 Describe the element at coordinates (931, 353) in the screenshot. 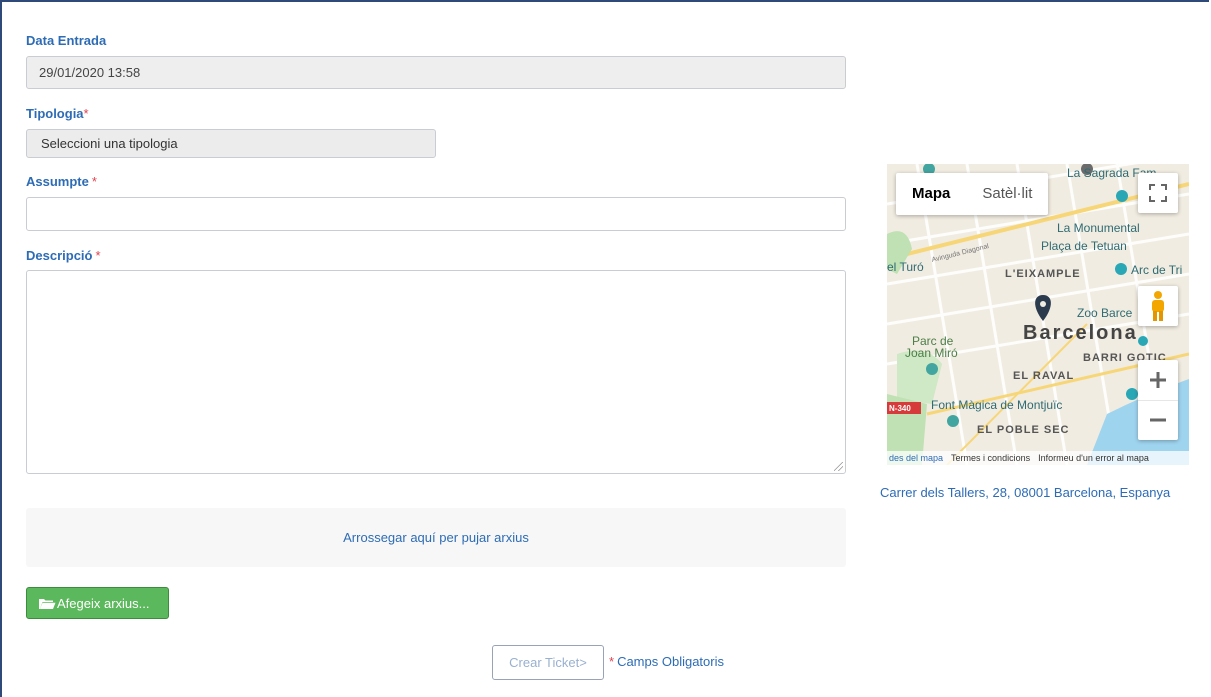

I see `map-label-parc2: Joan Miró` at that location.